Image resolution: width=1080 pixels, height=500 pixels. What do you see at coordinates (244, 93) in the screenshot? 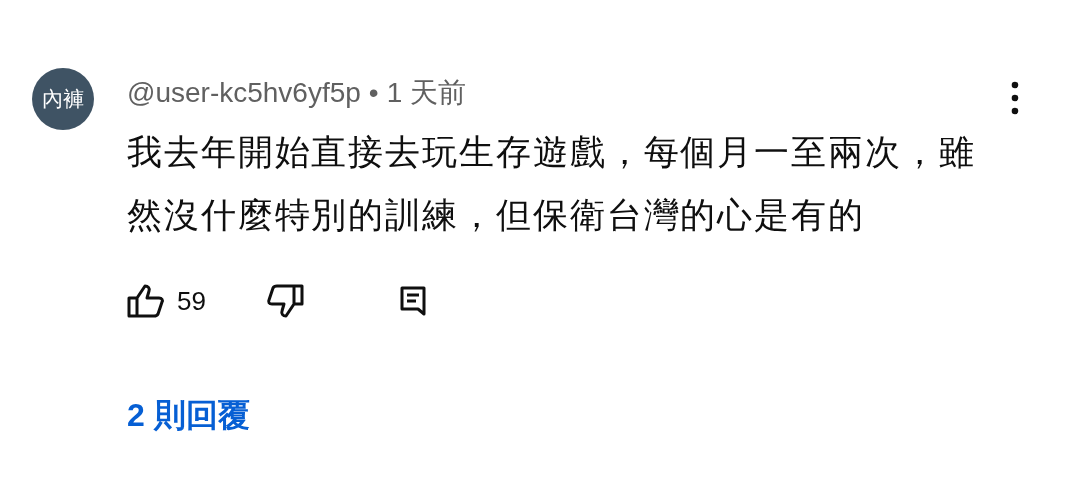
I see `author-name: @user-kc5hv6yf5p` at bounding box center [244, 93].